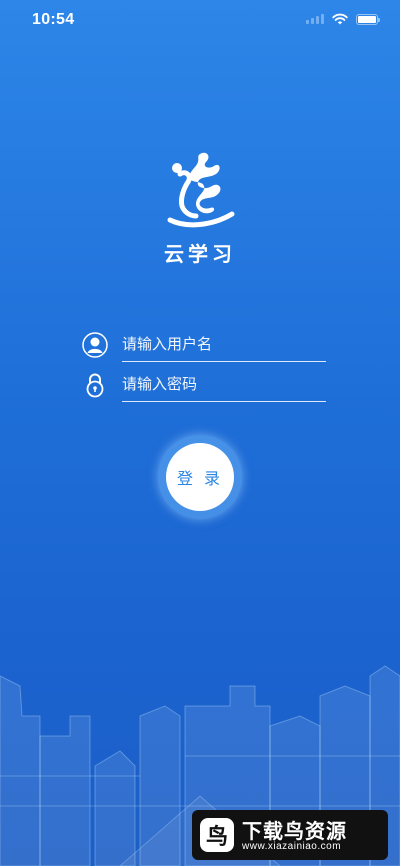 The height and width of the screenshot is (866, 400). I want to click on watermark-banner: 鸟 下载鸟资源 www.xiazainiao.com, so click(290, 835).